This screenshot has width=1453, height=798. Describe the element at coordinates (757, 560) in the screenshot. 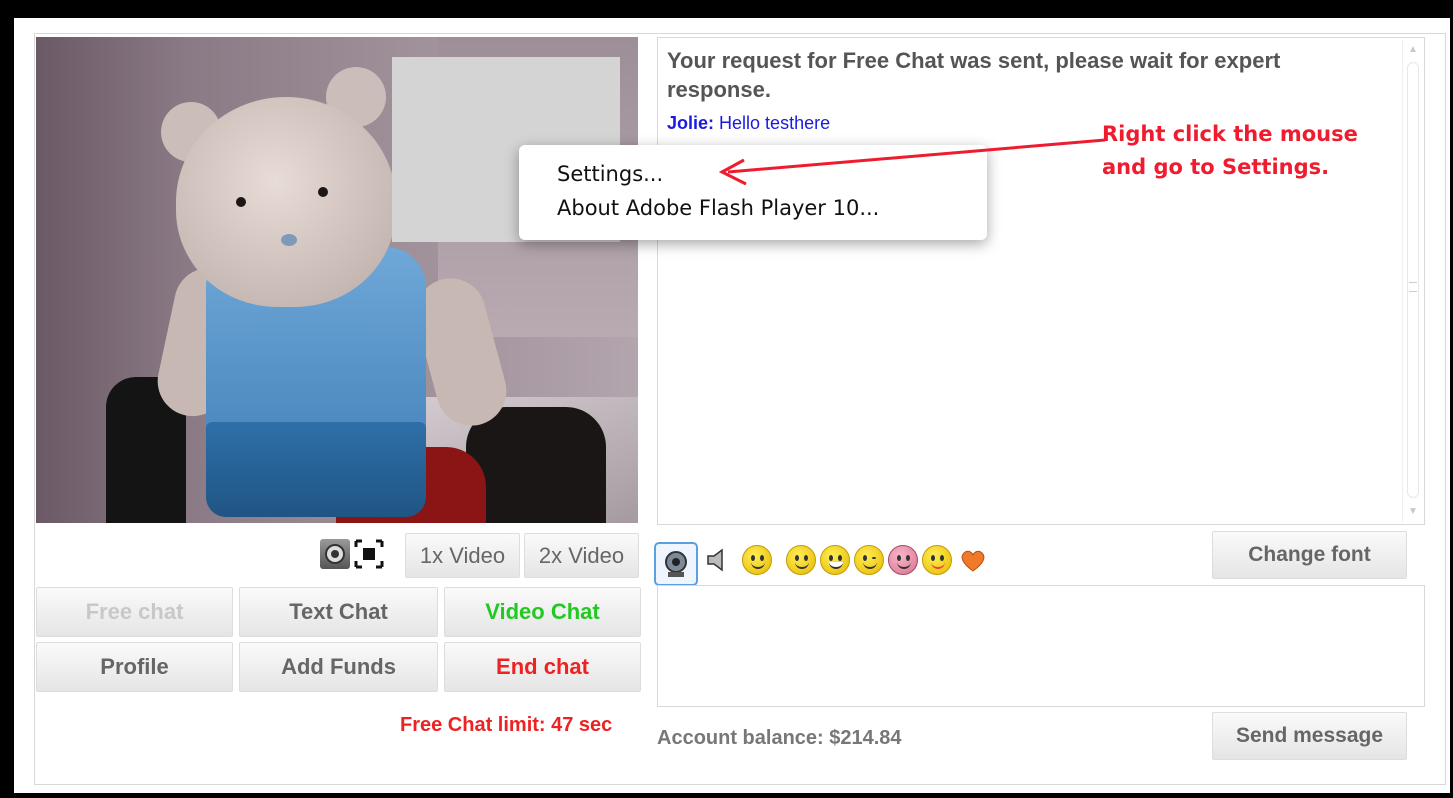

I see `smiley-menu-icon` at that location.